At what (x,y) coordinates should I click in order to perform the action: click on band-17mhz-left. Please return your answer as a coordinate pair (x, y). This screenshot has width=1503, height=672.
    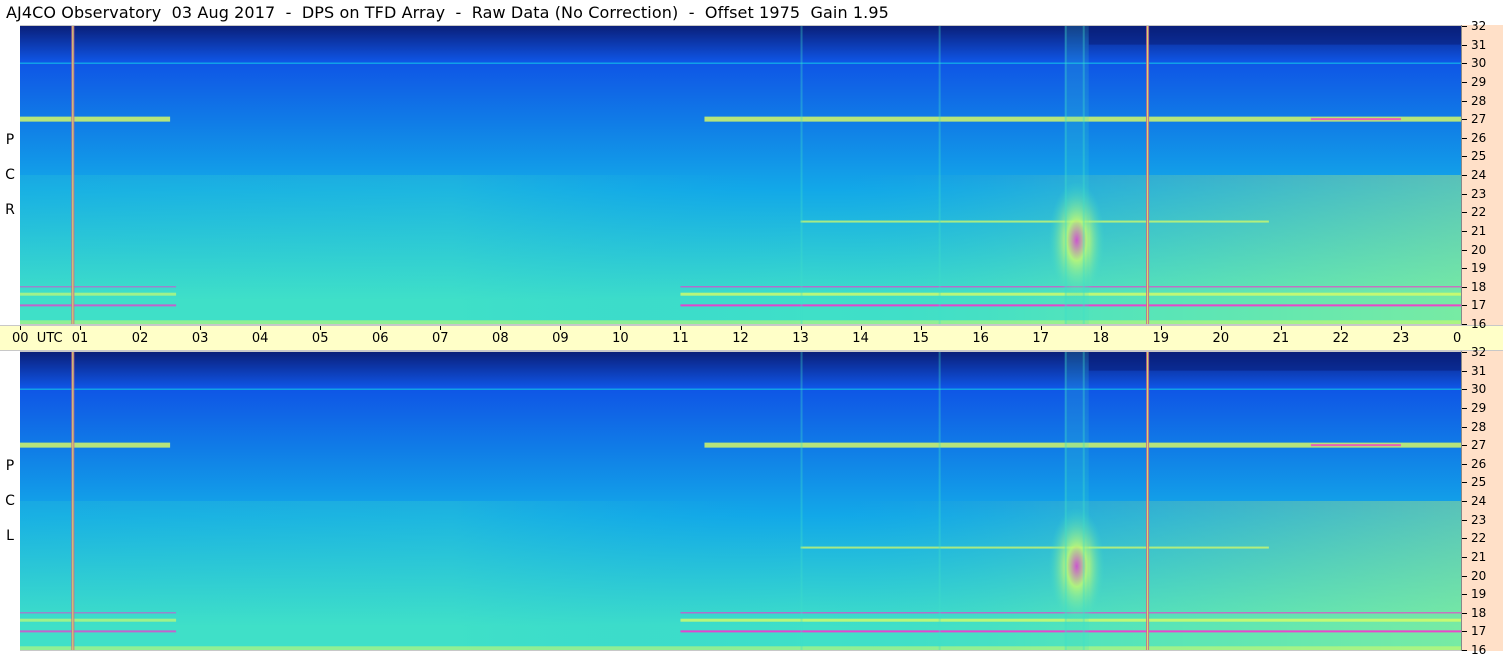
    Looking at the image, I should click on (98, 631).